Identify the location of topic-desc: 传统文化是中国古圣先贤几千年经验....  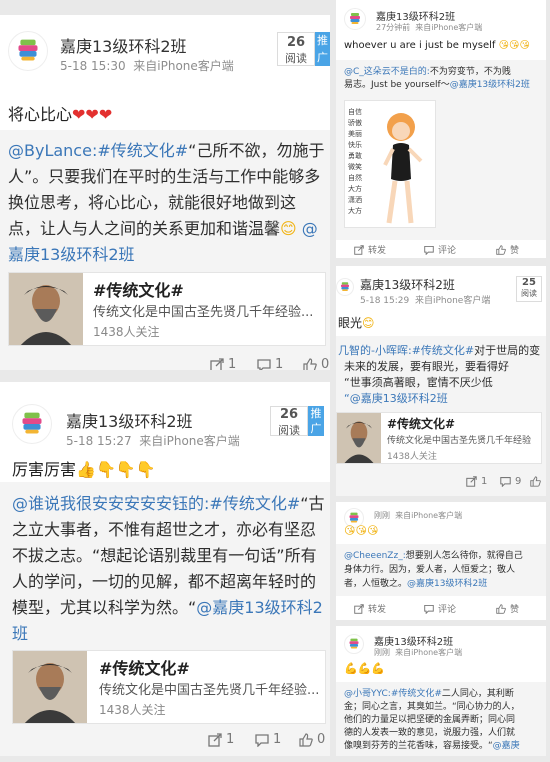
(209, 690).